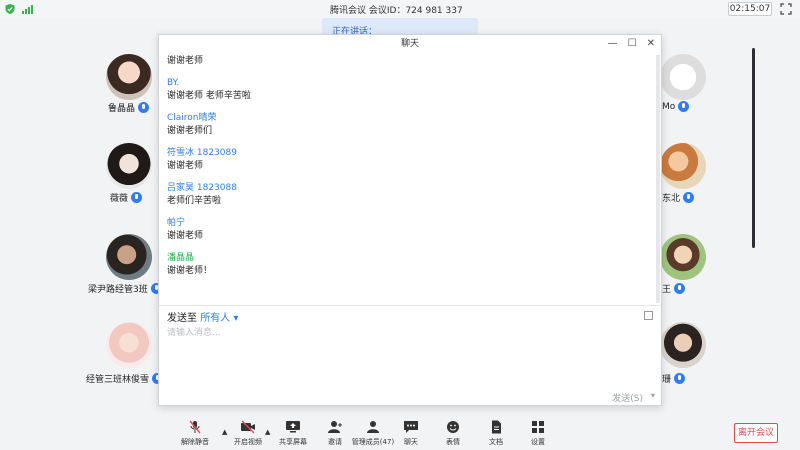  What do you see at coordinates (753, 148) in the screenshot?
I see `gallery-scrollbar` at bounding box center [753, 148].